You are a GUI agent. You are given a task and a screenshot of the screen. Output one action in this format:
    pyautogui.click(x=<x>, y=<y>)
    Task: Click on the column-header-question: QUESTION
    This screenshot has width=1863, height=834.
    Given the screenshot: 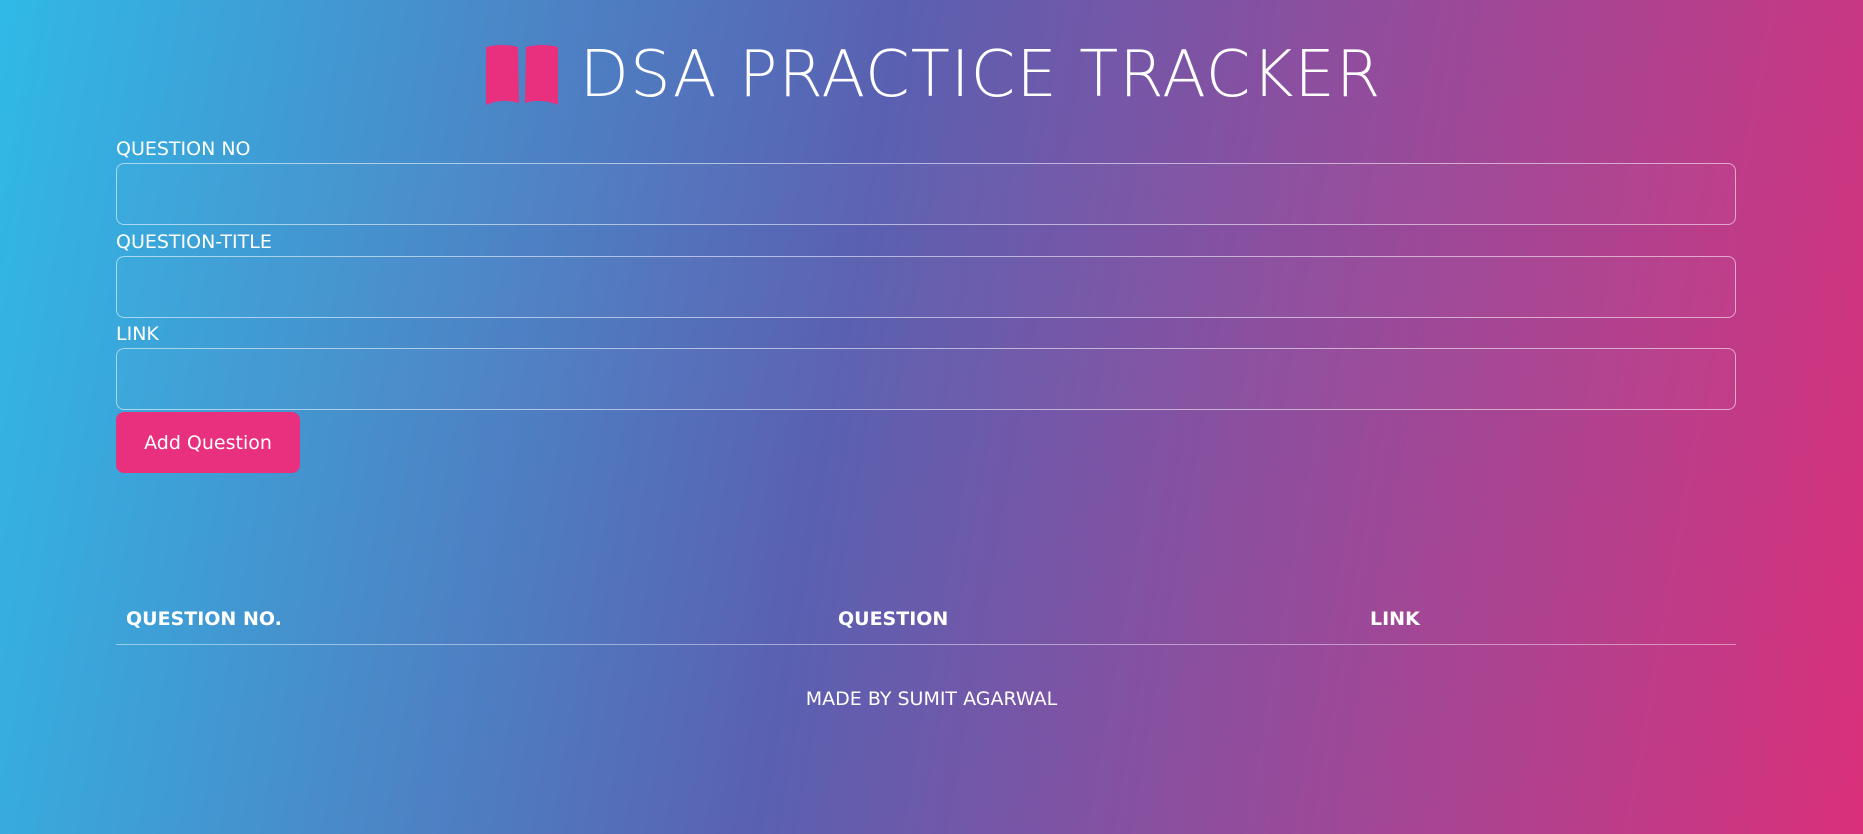 What is the action you would take?
    pyautogui.click(x=893, y=619)
    